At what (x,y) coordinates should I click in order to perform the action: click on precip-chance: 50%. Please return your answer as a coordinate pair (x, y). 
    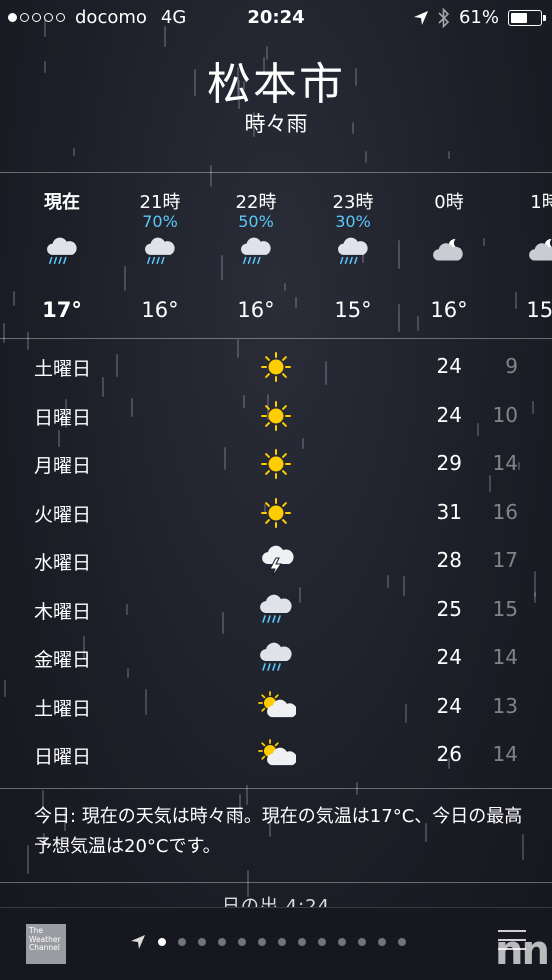
    Looking at the image, I should click on (256, 221).